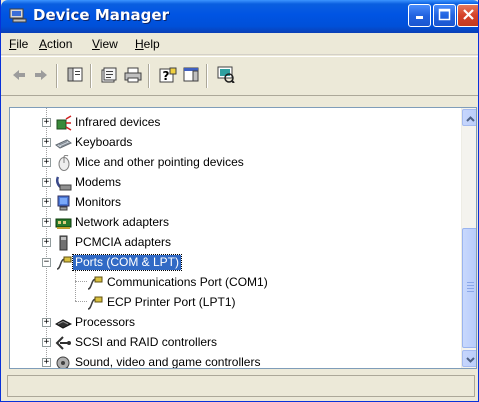 The height and width of the screenshot is (402, 479). What do you see at coordinates (18, 15) in the screenshot?
I see `device-manager-icon` at bounding box center [18, 15].